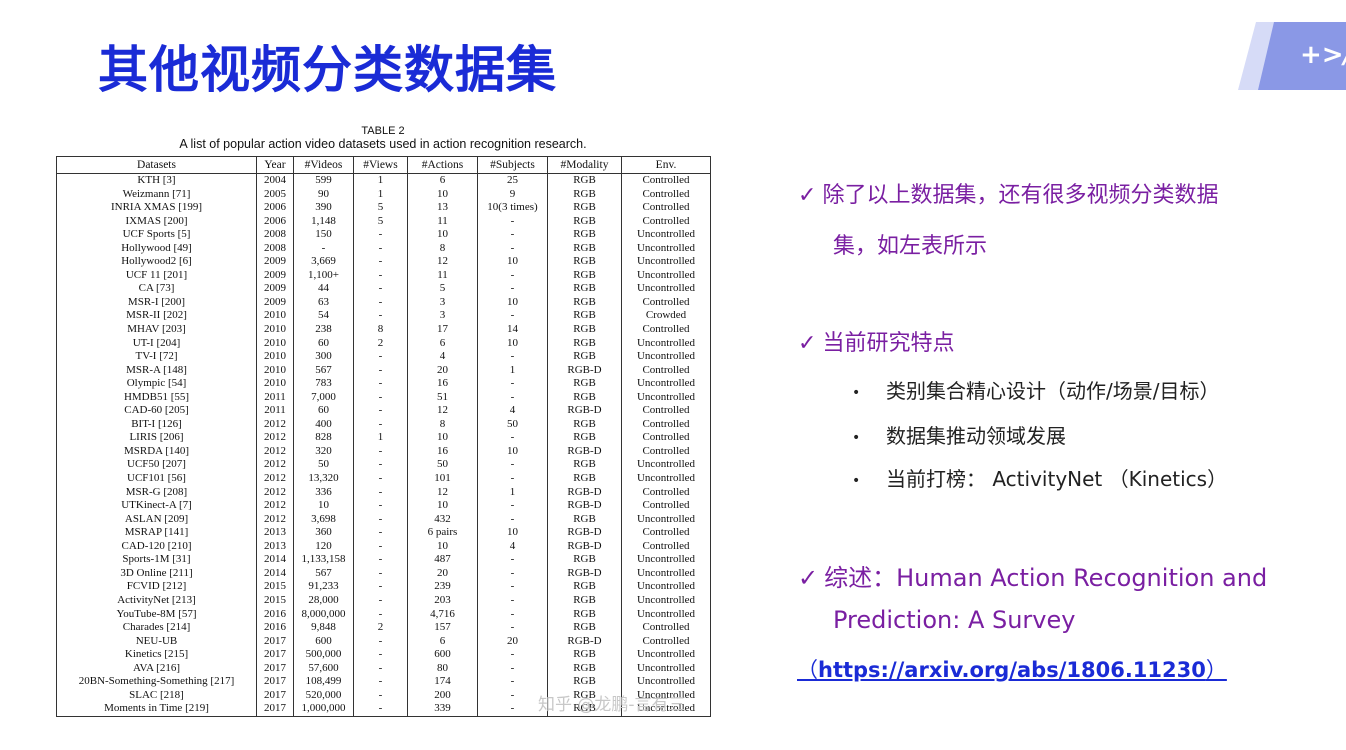 This screenshot has width=1346, height=750. Describe the element at coordinates (323, 438) in the screenshot. I see `table-cell: 828` at that location.